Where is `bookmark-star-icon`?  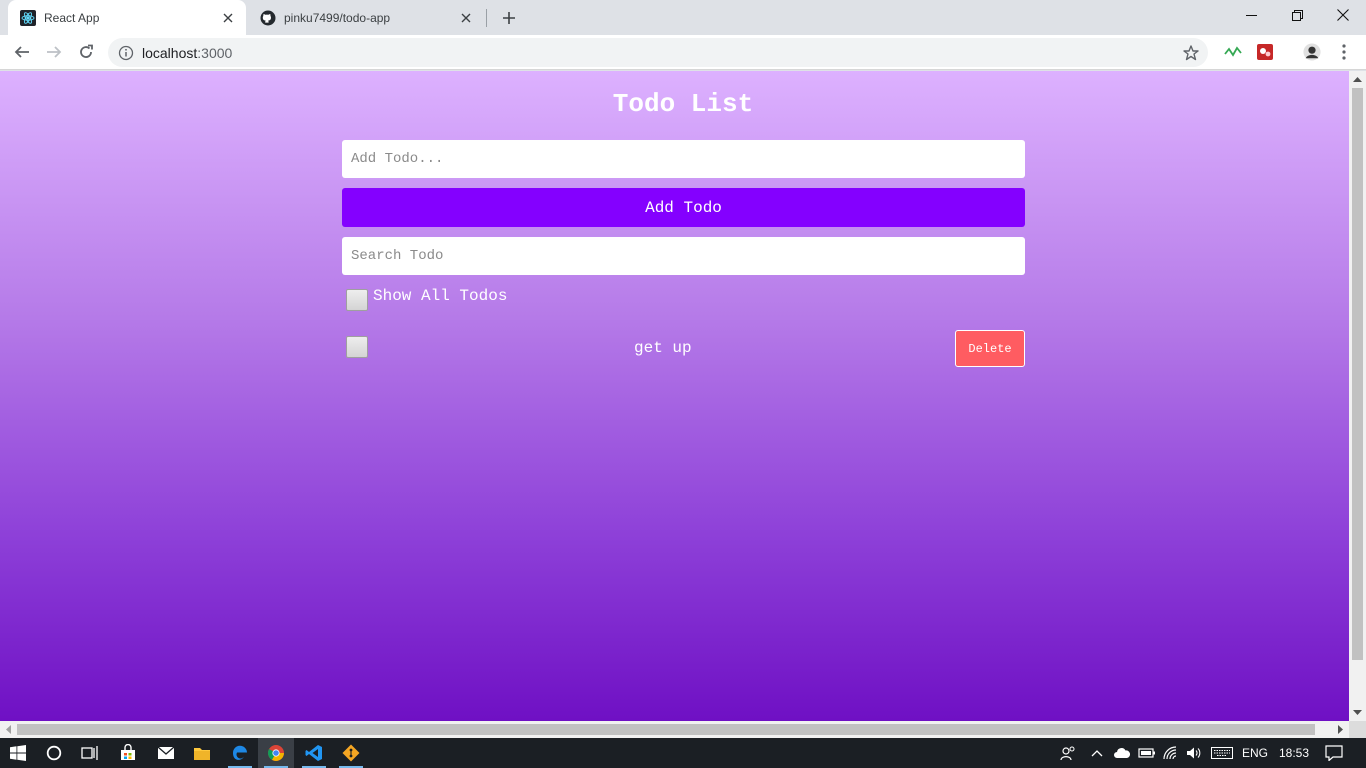 bookmark-star-icon is located at coordinates (1191, 53).